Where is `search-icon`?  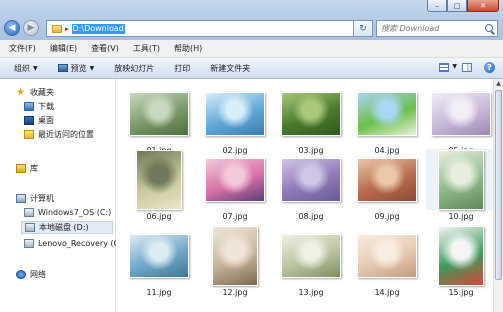 search-icon is located at coordinates (489, 28).